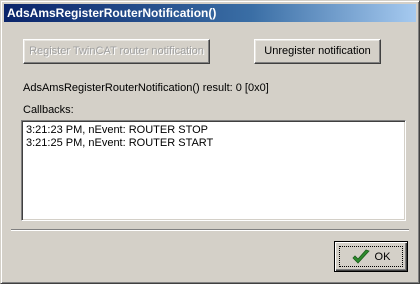  I want to click on list-item: 3:21:25 PM, nEvent: ROUTER START, so click(215, 143).